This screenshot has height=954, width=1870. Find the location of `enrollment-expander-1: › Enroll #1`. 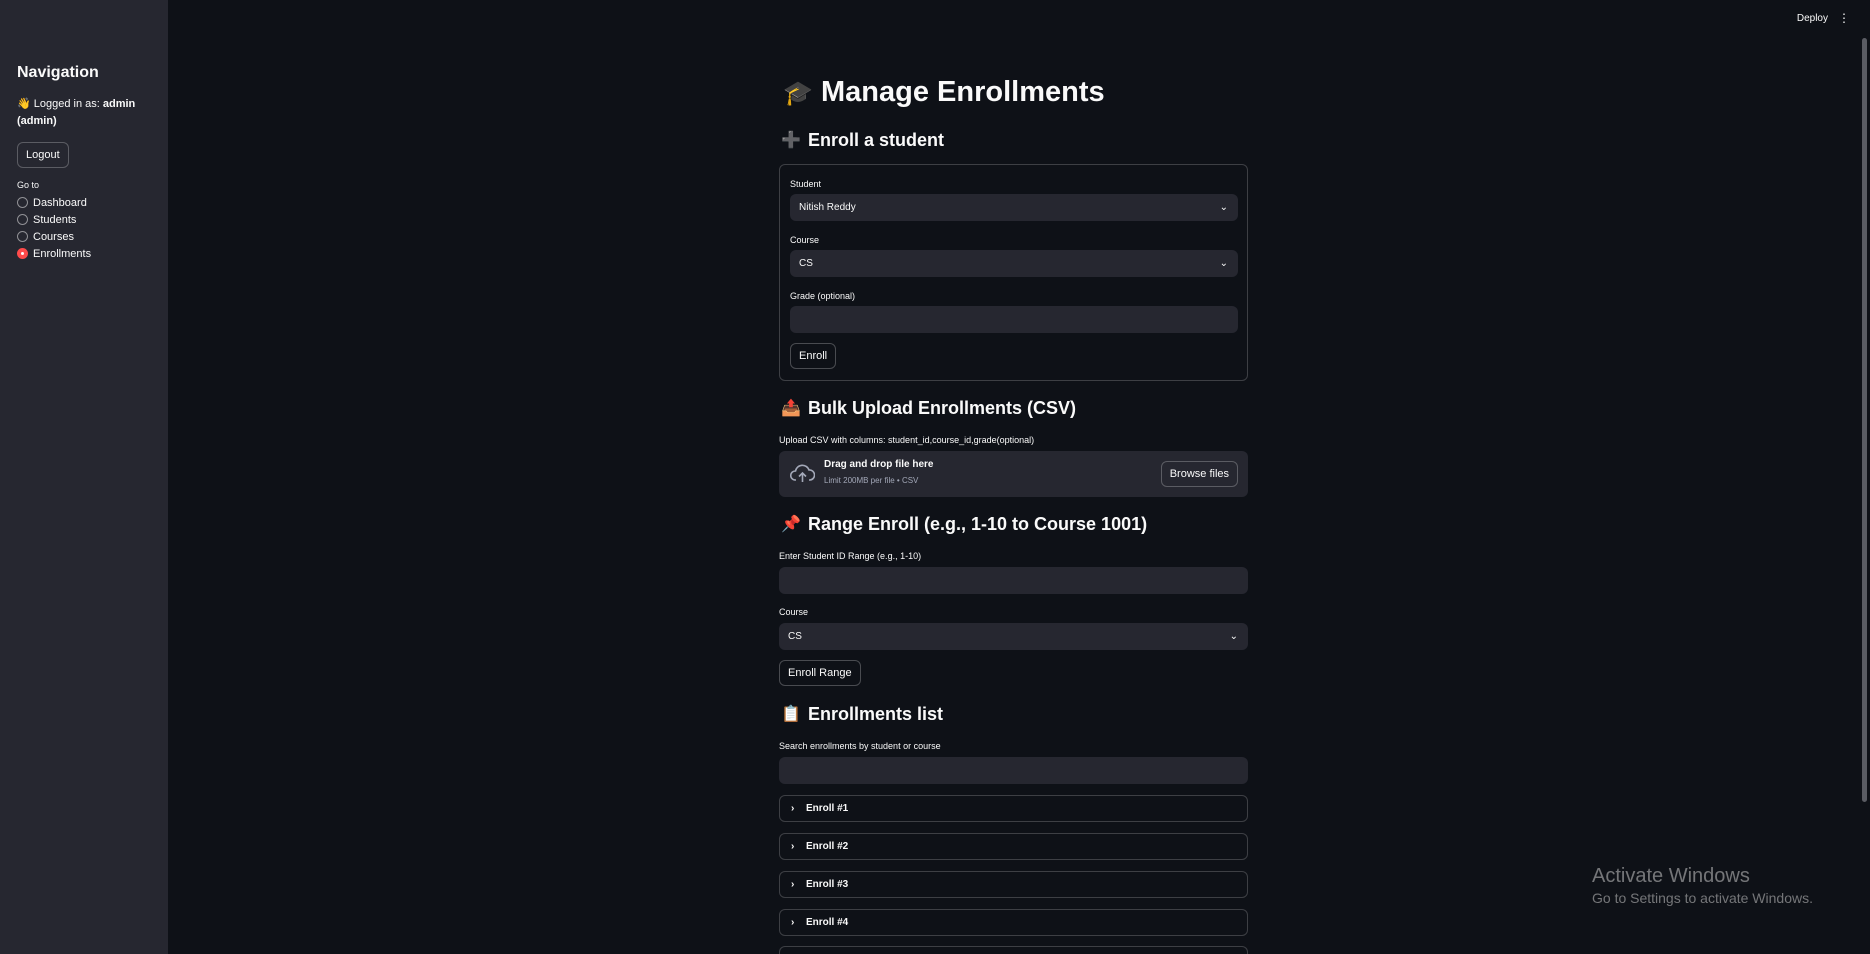

enrollment-expander-1: › Enroll #1 is located at coordinates (1013, 808).